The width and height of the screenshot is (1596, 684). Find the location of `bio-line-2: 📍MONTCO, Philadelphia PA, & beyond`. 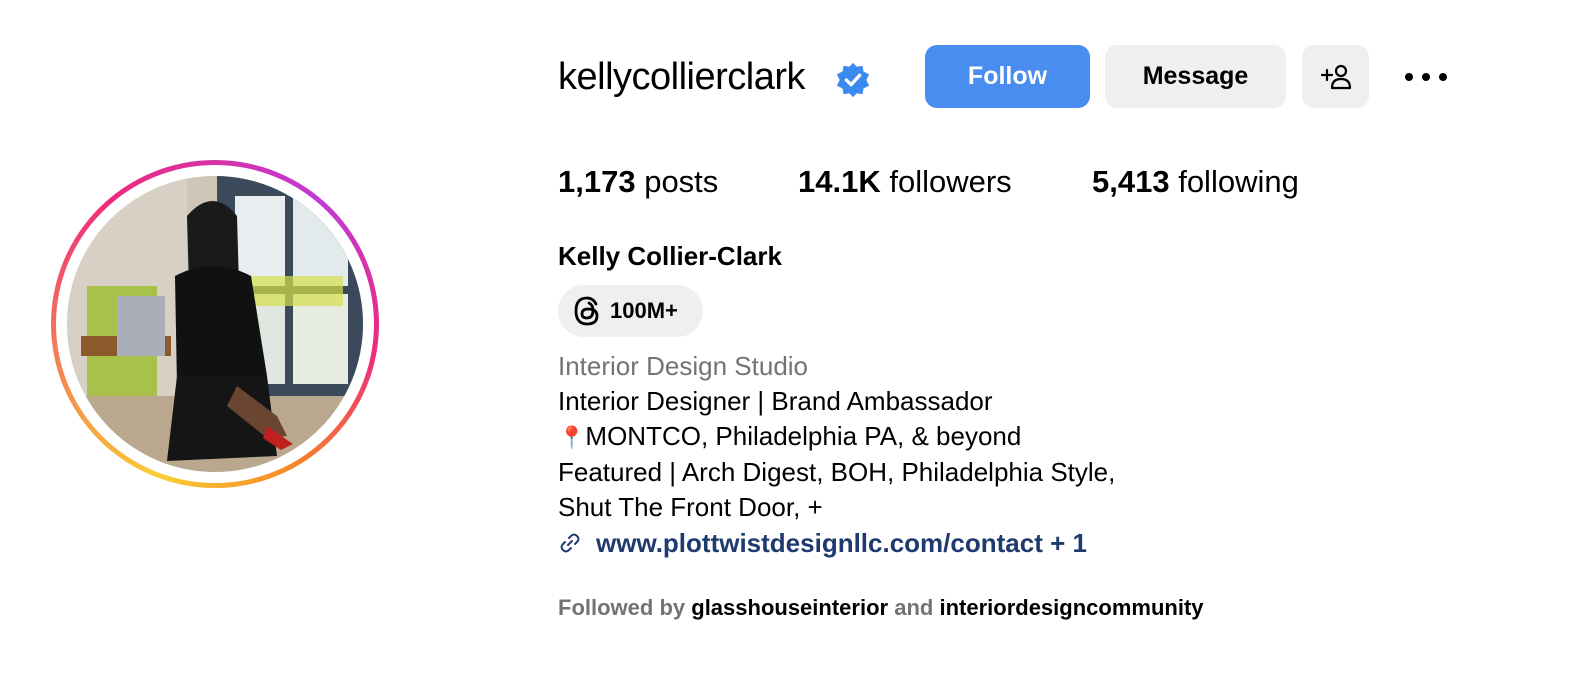

bio-line-2: 📍MONTCO, Philadelphia PA, & beyond is located at coordinates (789, 437).